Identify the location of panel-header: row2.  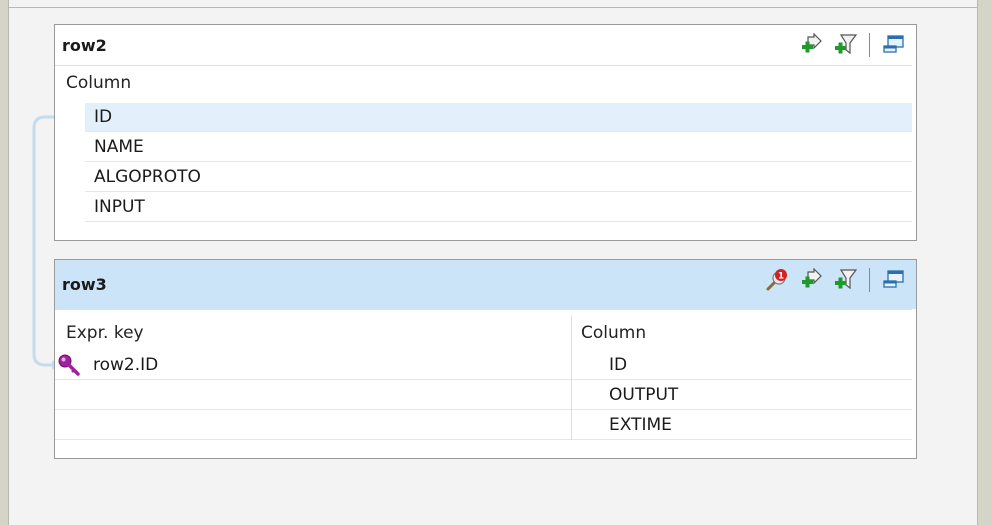
(485, 45).